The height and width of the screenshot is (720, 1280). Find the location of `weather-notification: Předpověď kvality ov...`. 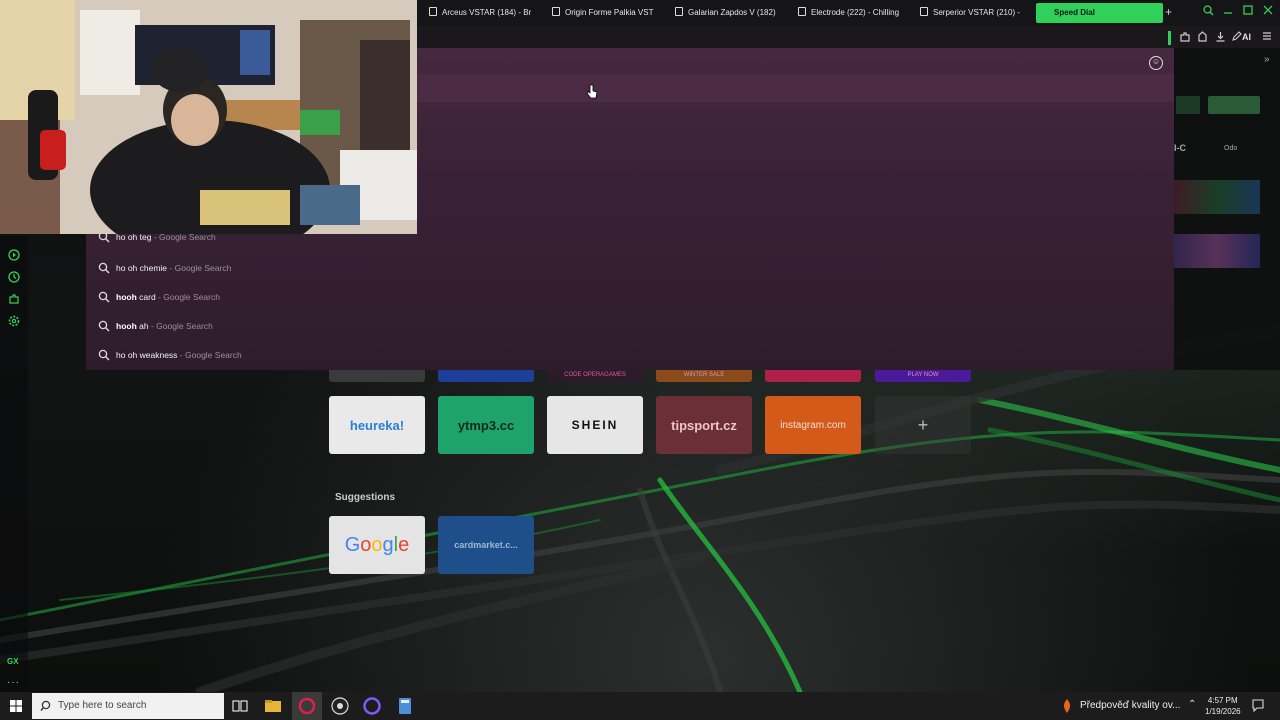

weather-notification: Předpověď kvality ov... is located at coordinates (1130, 705).